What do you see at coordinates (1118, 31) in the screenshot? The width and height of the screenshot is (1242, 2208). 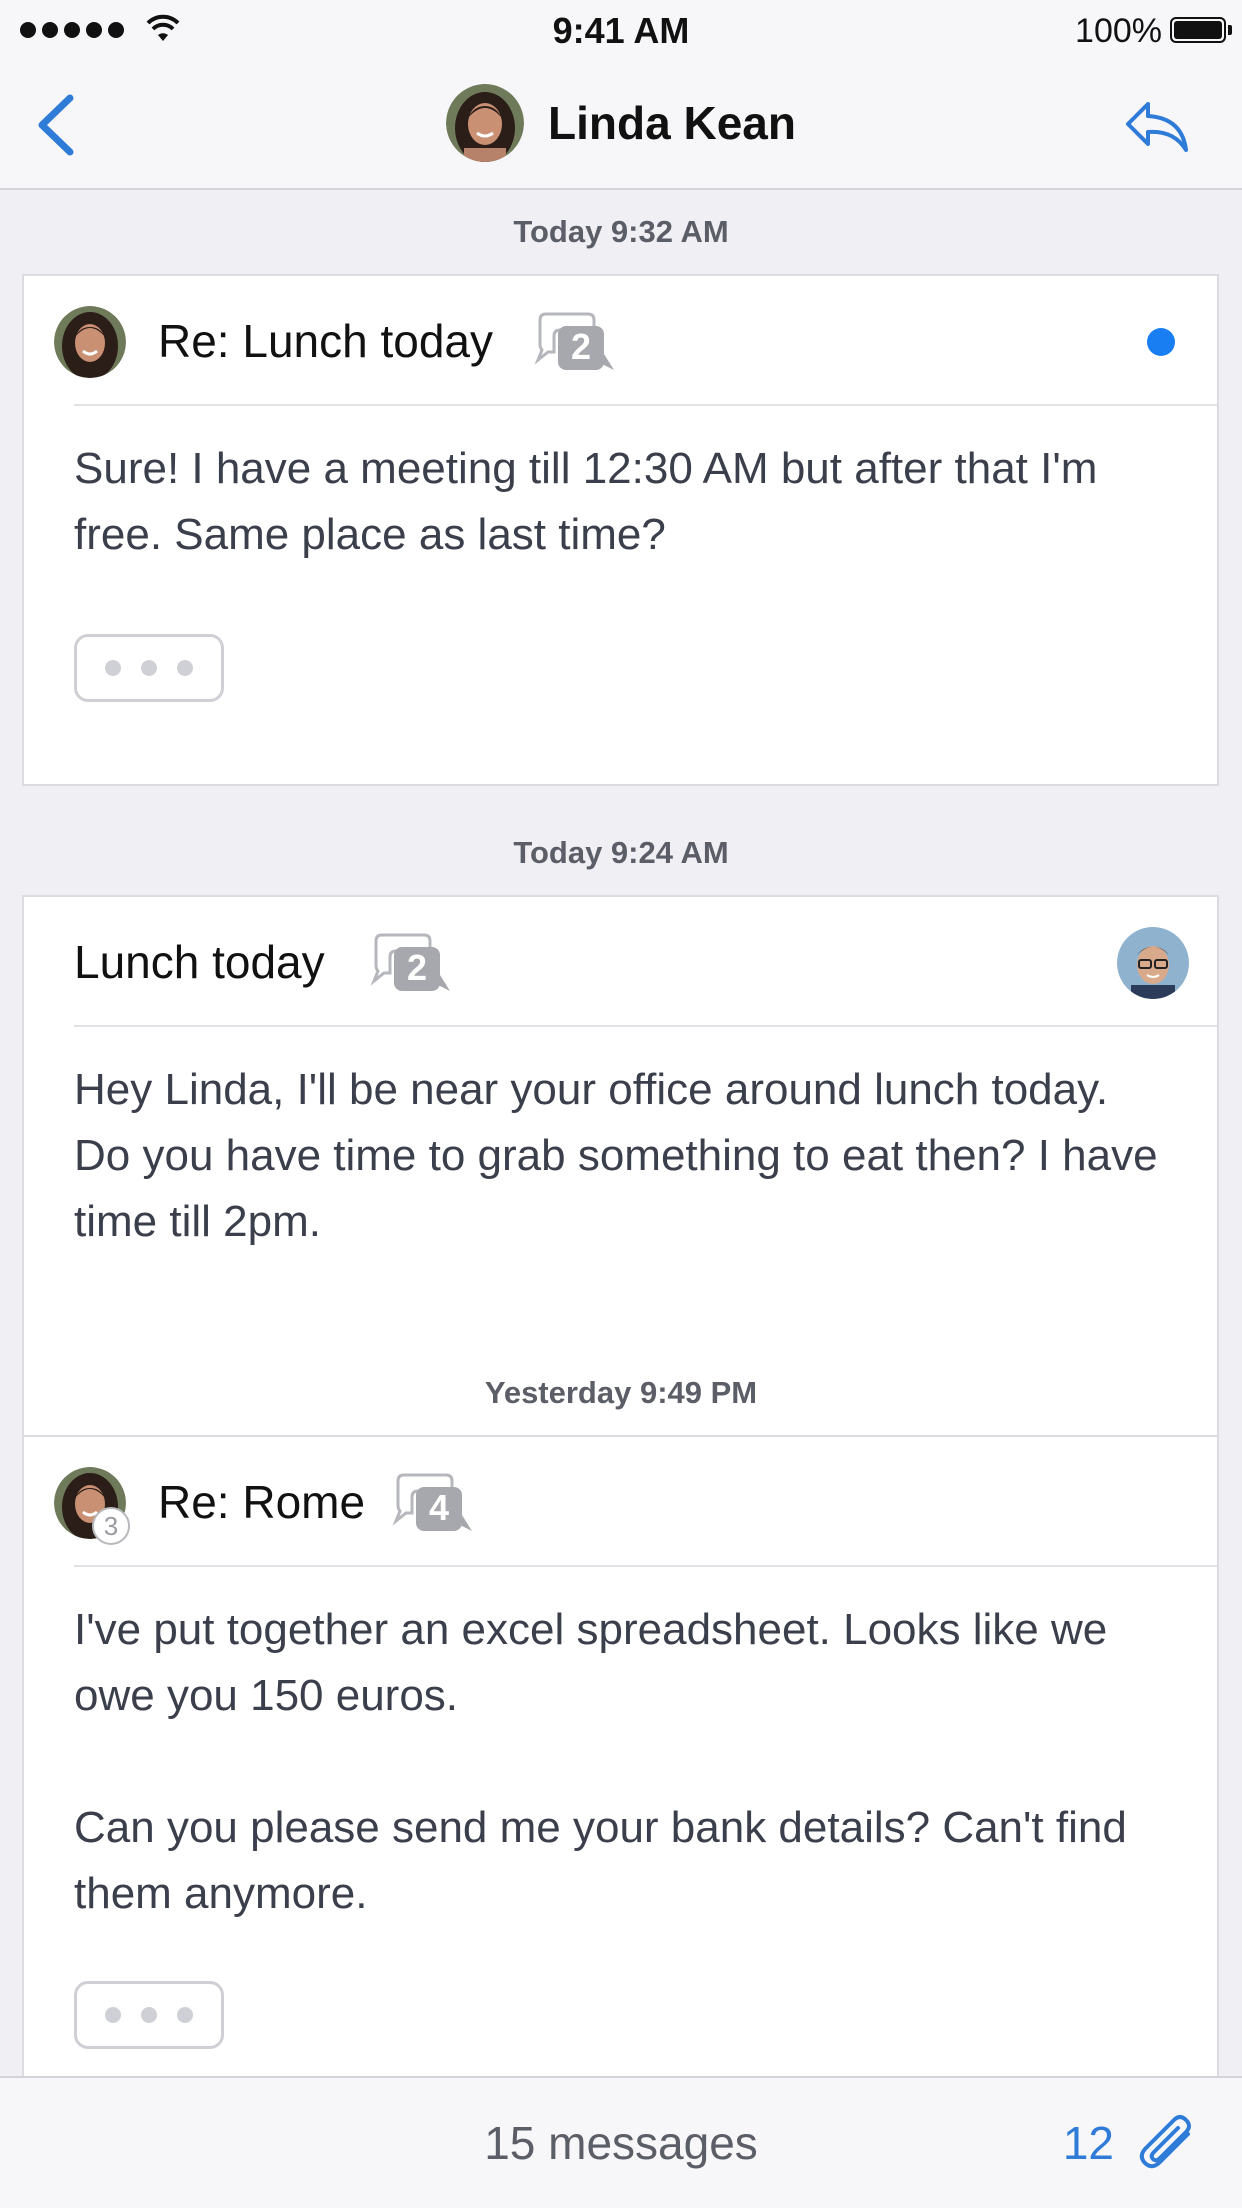 I see `battery-percent: 100%` at bounding box center [1118, 31].